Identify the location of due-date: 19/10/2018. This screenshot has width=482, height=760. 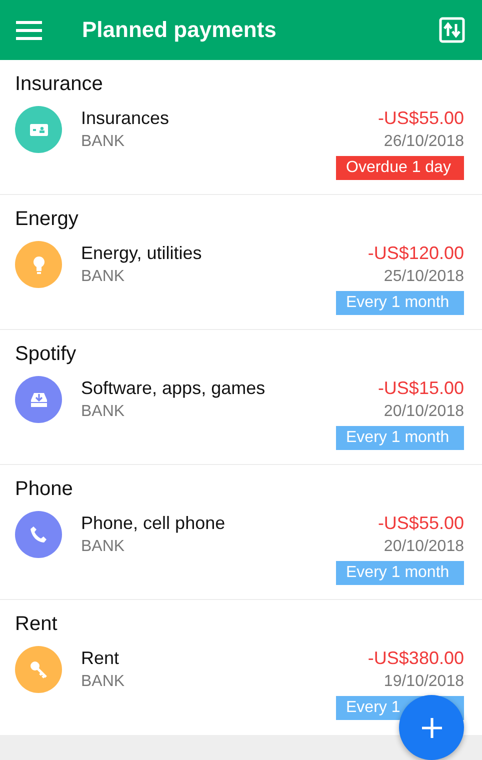
(424, 682).